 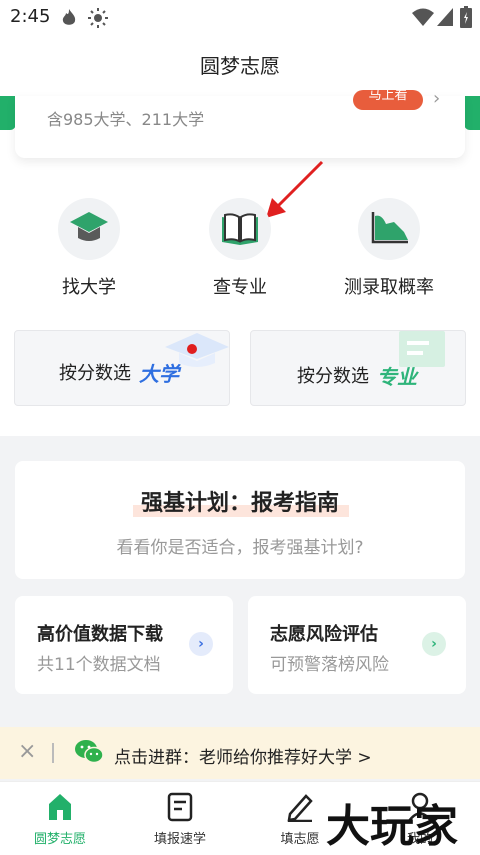 I want to click on tab-home: 圆梦志愿, so click(x=60, y=818).